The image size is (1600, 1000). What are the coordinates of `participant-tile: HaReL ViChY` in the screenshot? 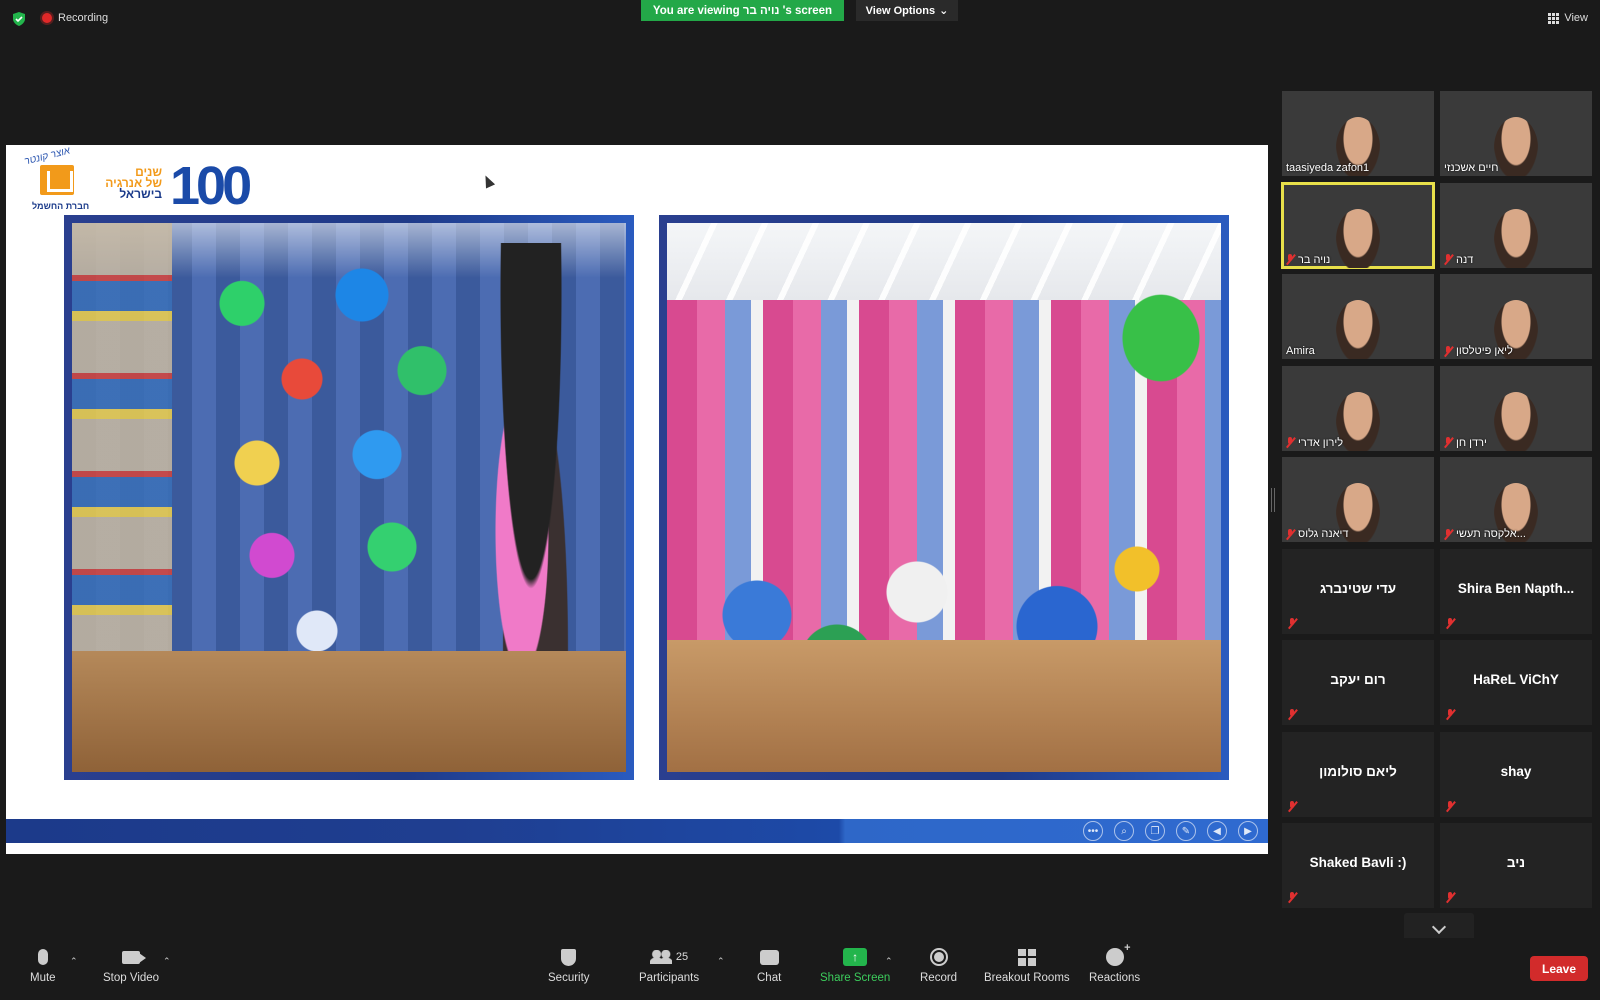 It's located at (1516, 682).